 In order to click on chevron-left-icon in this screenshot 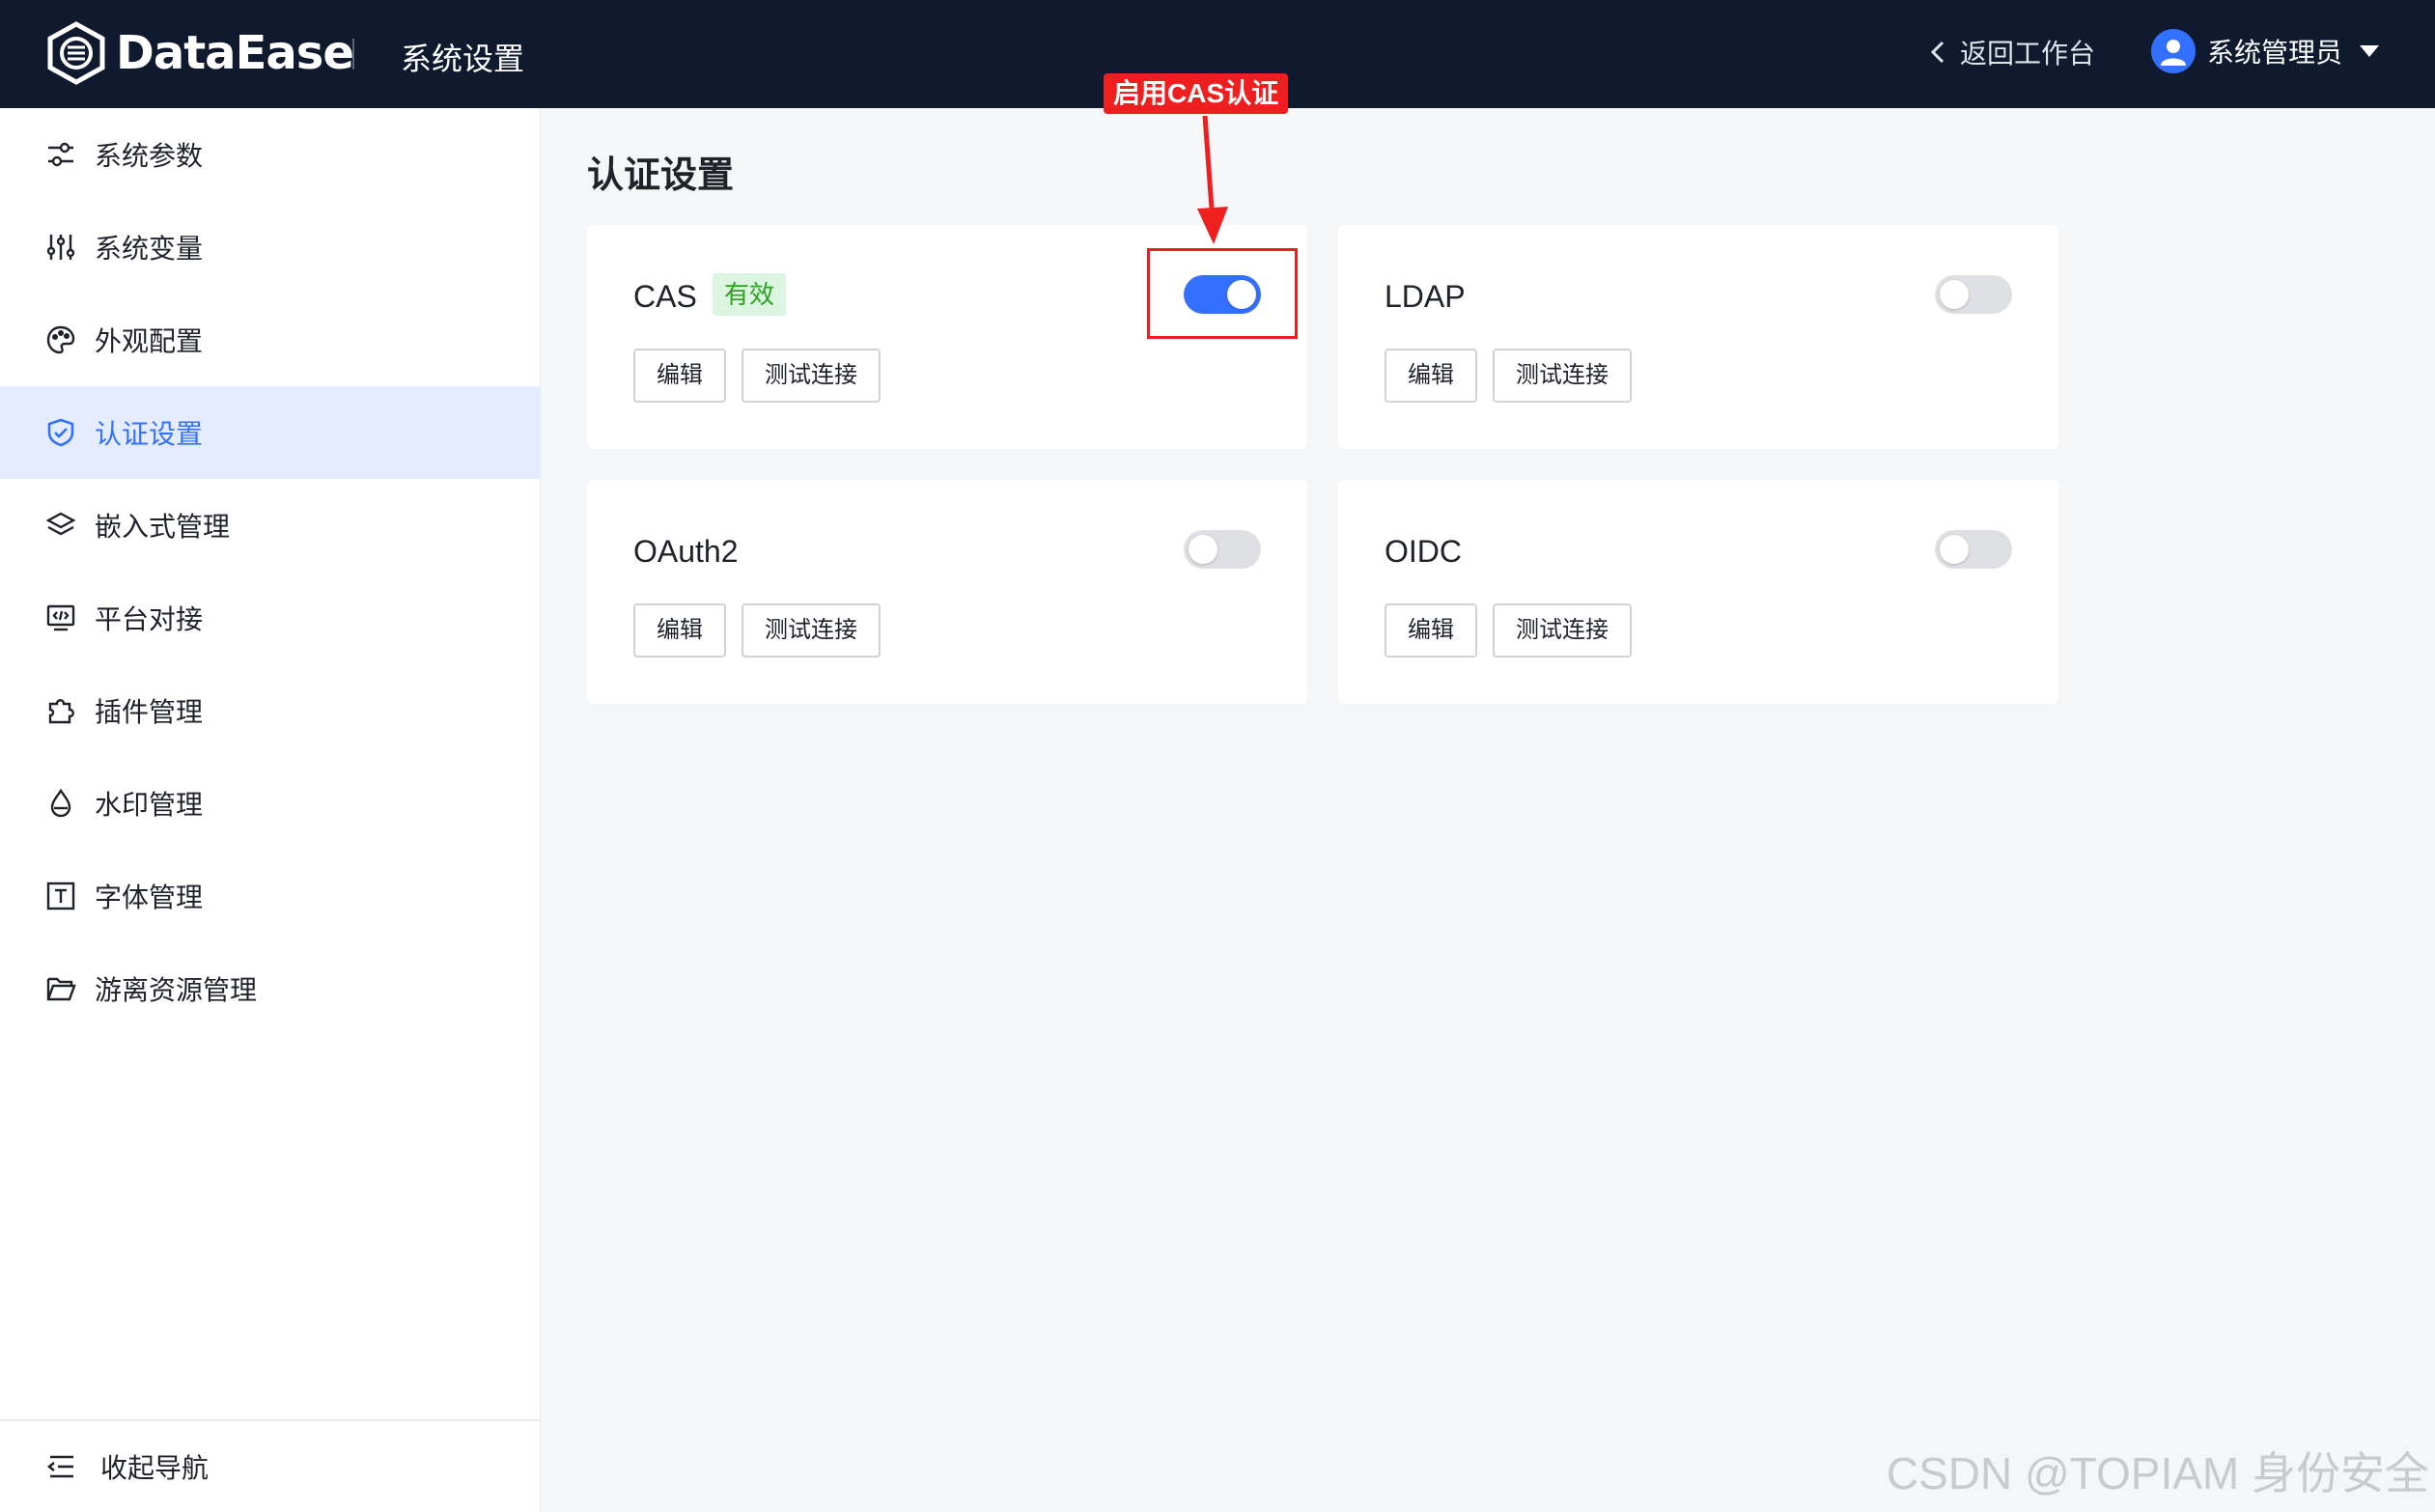, I will do `click(1937, 53)`.